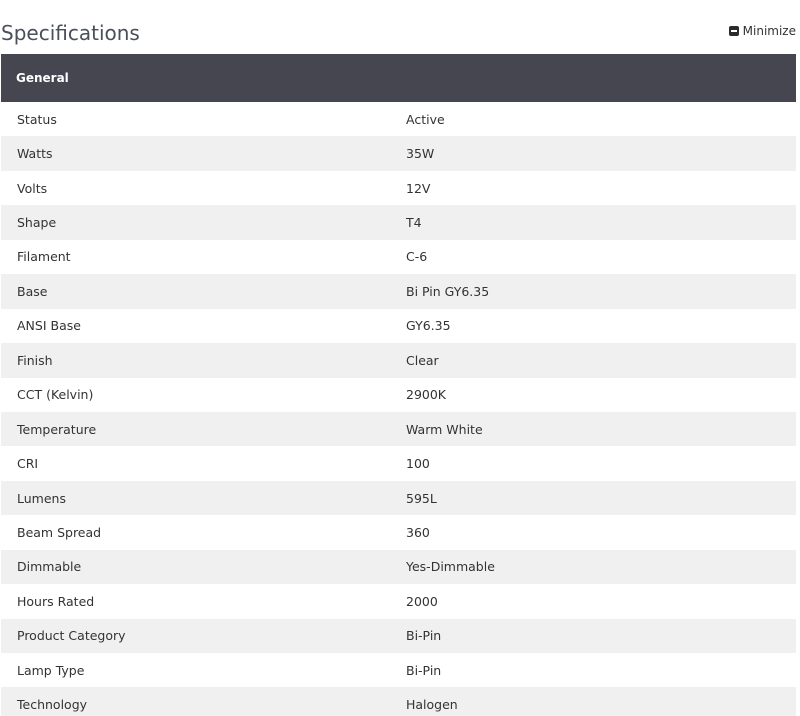 The width and height of the screenshot is (800, 716). I want to click on spec-label: Volts, so click(32, 188).